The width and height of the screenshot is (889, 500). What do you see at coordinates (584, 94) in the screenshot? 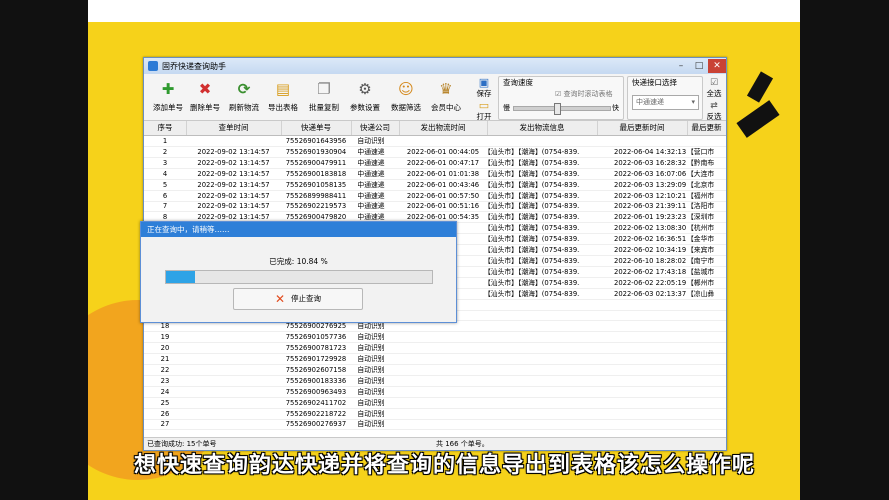
I see `scroll-checkbox: ☑ 查询时滚动表格` at bounding box center [584, 94].